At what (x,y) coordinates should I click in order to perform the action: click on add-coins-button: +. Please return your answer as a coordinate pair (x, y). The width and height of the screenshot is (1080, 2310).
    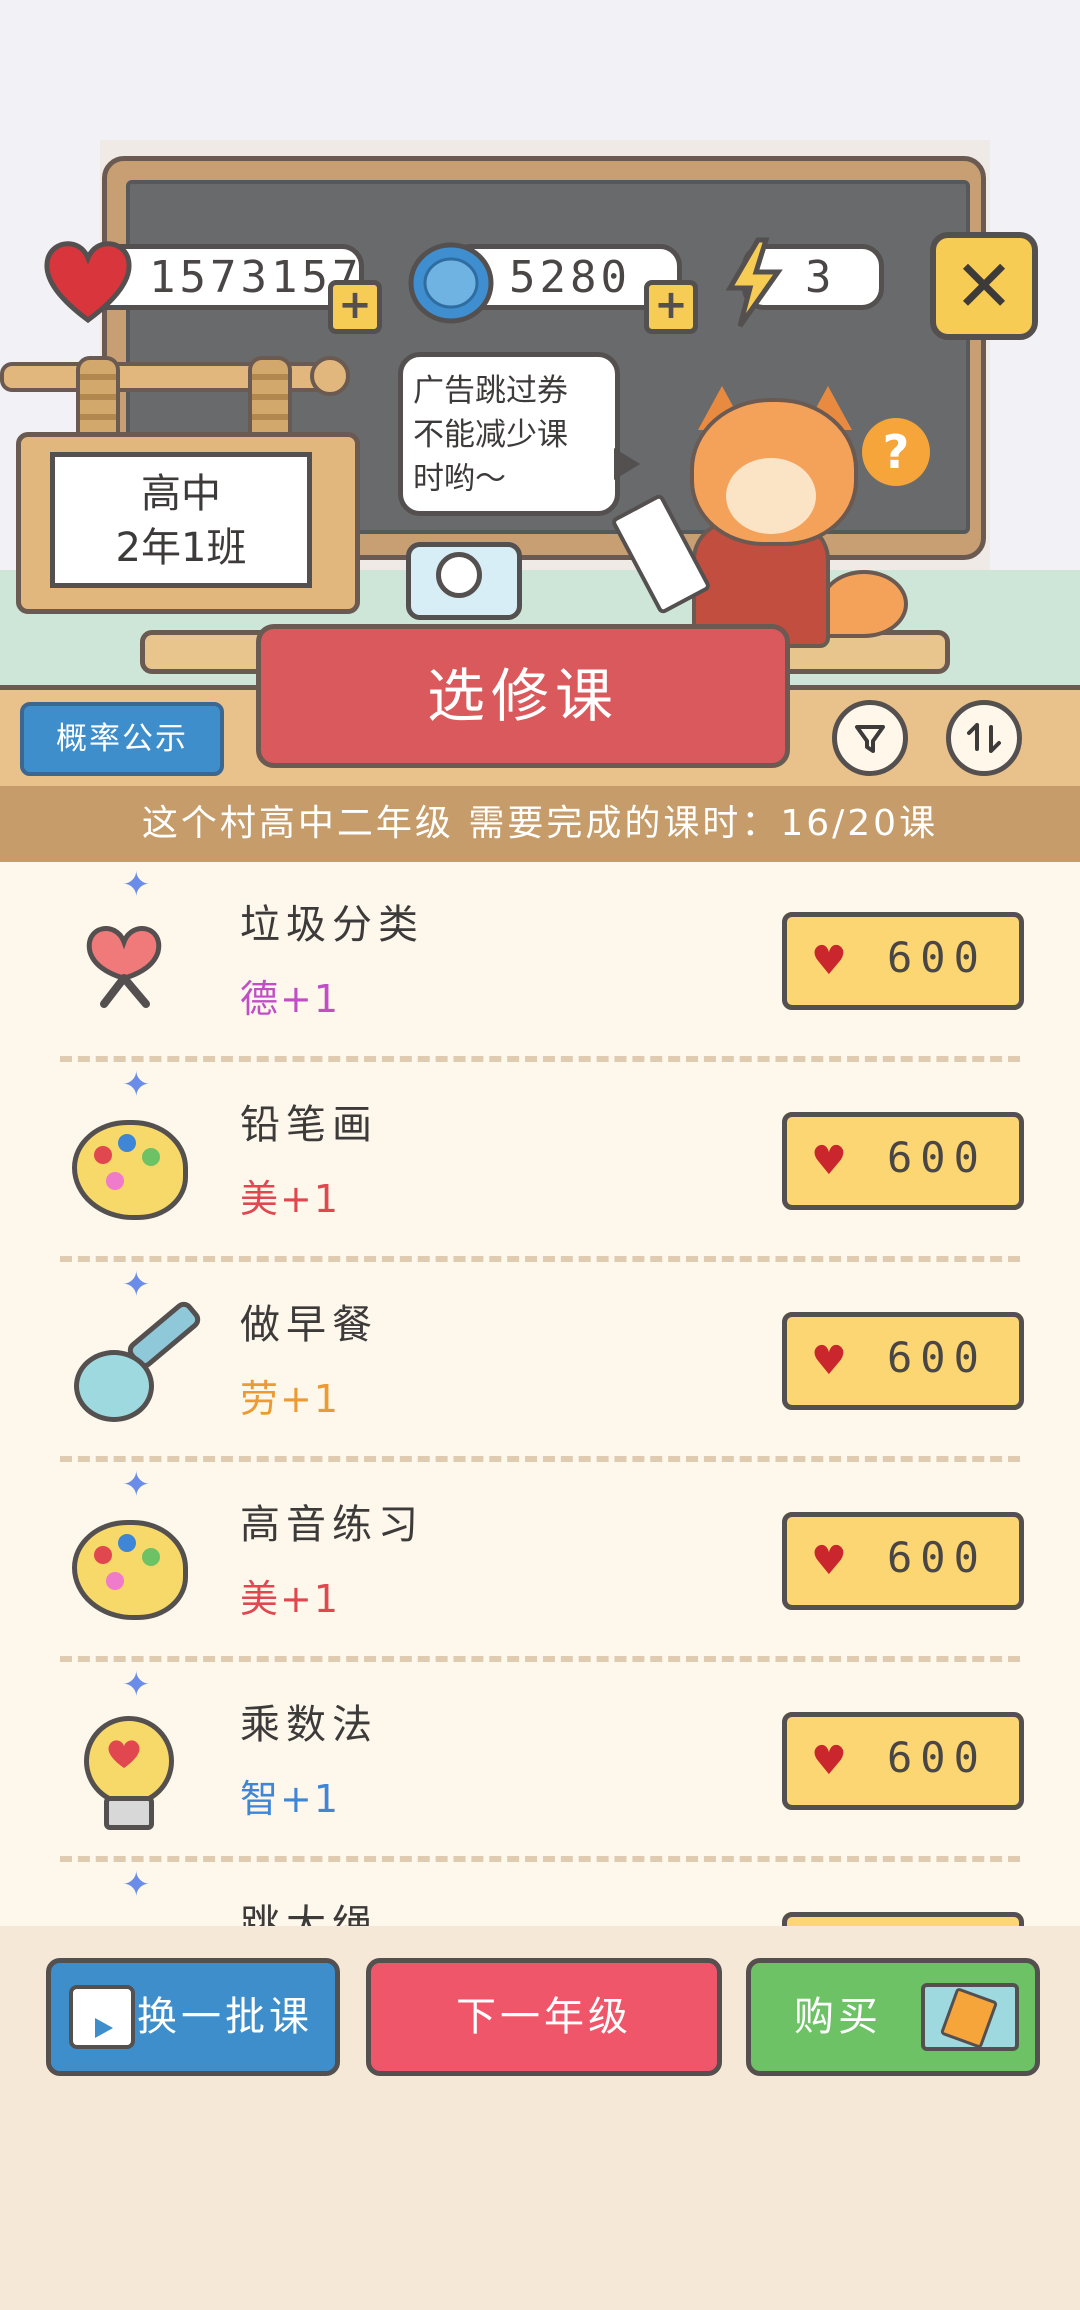
    Looking at the image, I should click on (671, 307).